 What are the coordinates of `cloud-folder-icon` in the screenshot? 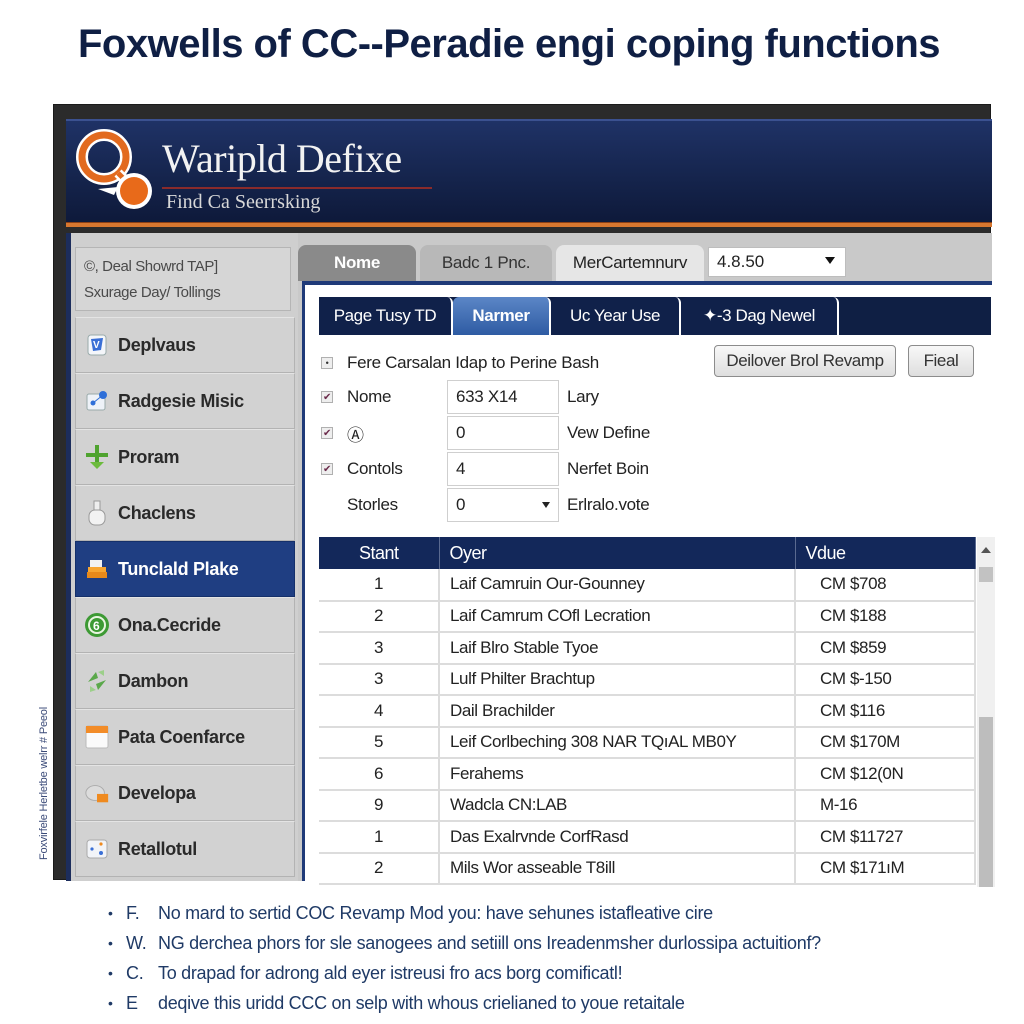 It's located at (97, 793).